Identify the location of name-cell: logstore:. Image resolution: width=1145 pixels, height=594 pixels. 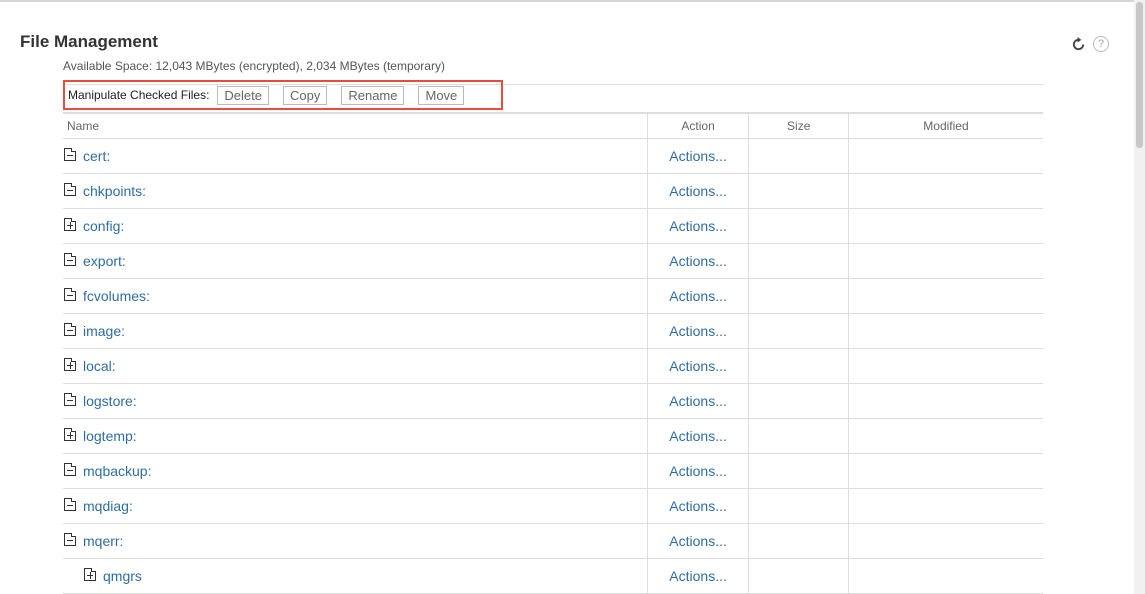
(355, 401).